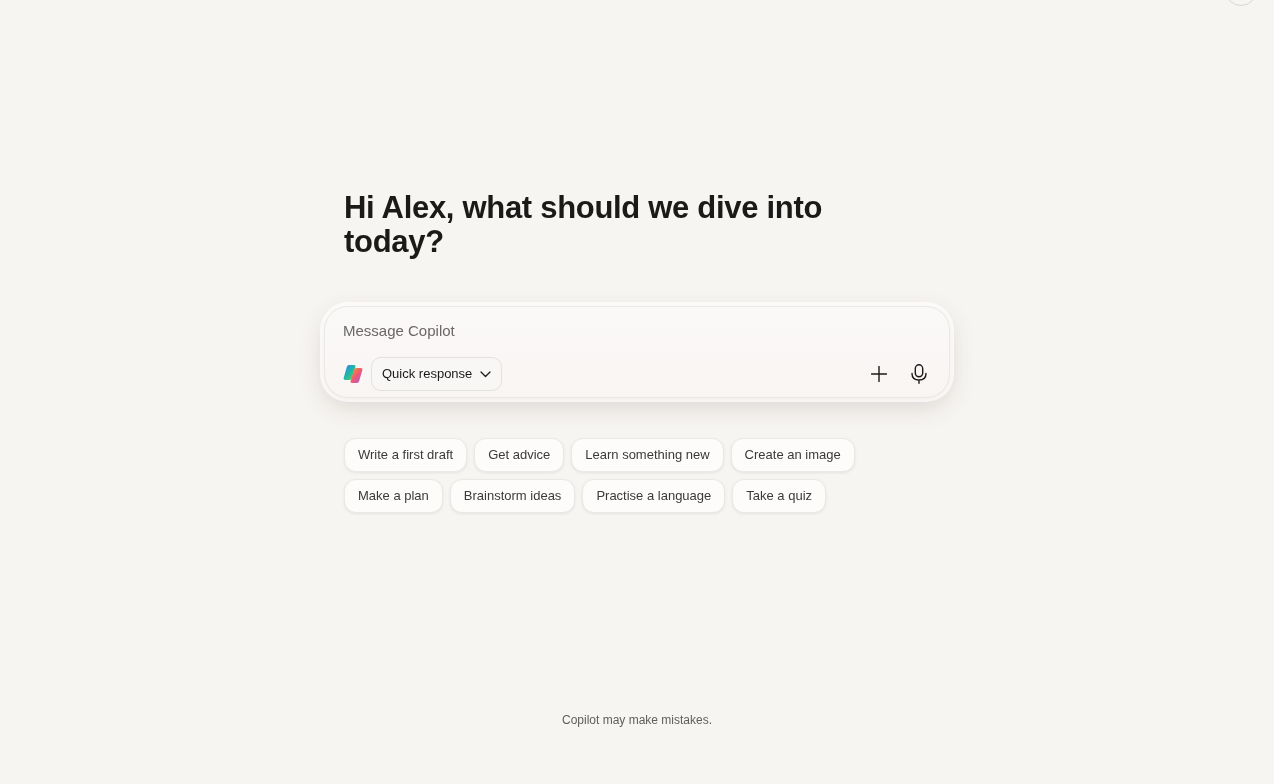 This screenshot has height=784, width=1274. What do you see at coordinates (406, 455) in the screenshot?
I see `suggestion-chip: Write a first draft` at bounding box center [406, 455].